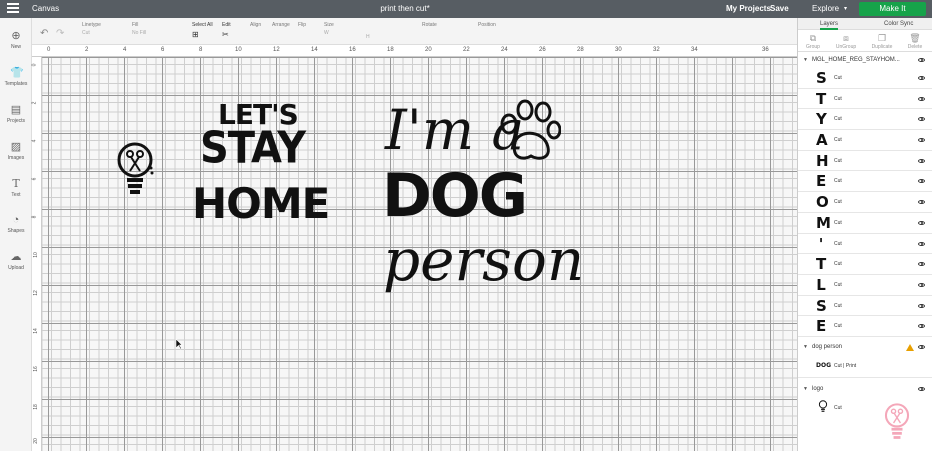  What do you see at coordinates (865, 223) in the screenshot?
I see `layer-row: M Cut` at bounding box center [865, 223].